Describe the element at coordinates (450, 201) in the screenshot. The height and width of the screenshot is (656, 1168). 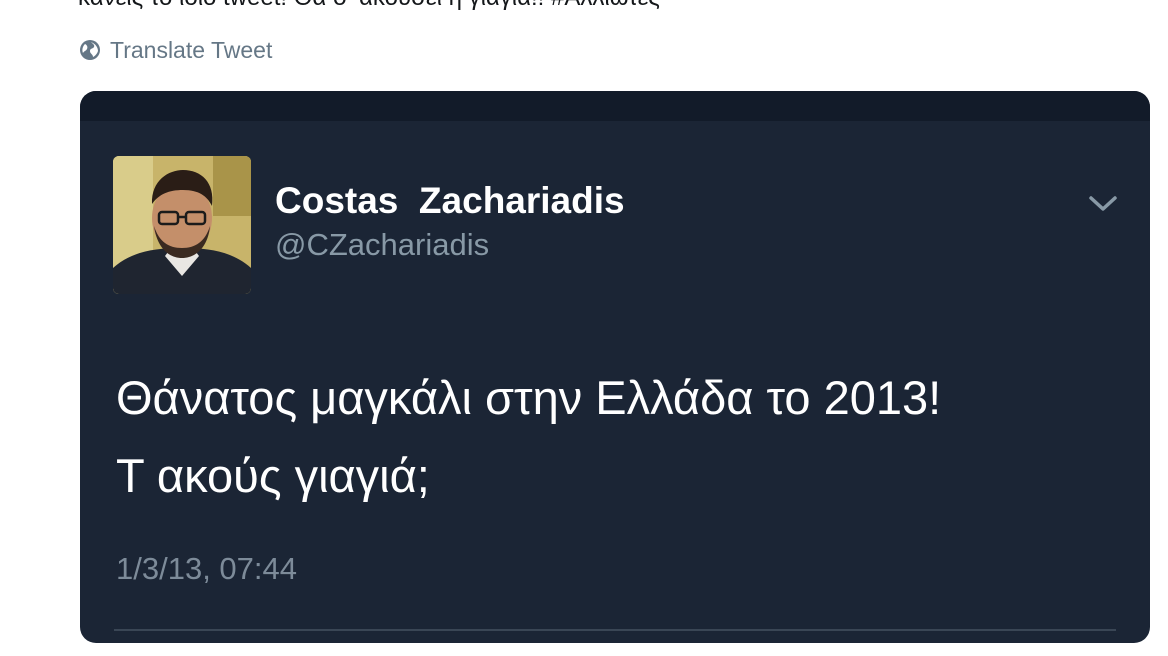
I see `author-display-name: Costas Zachariadis` at that location.